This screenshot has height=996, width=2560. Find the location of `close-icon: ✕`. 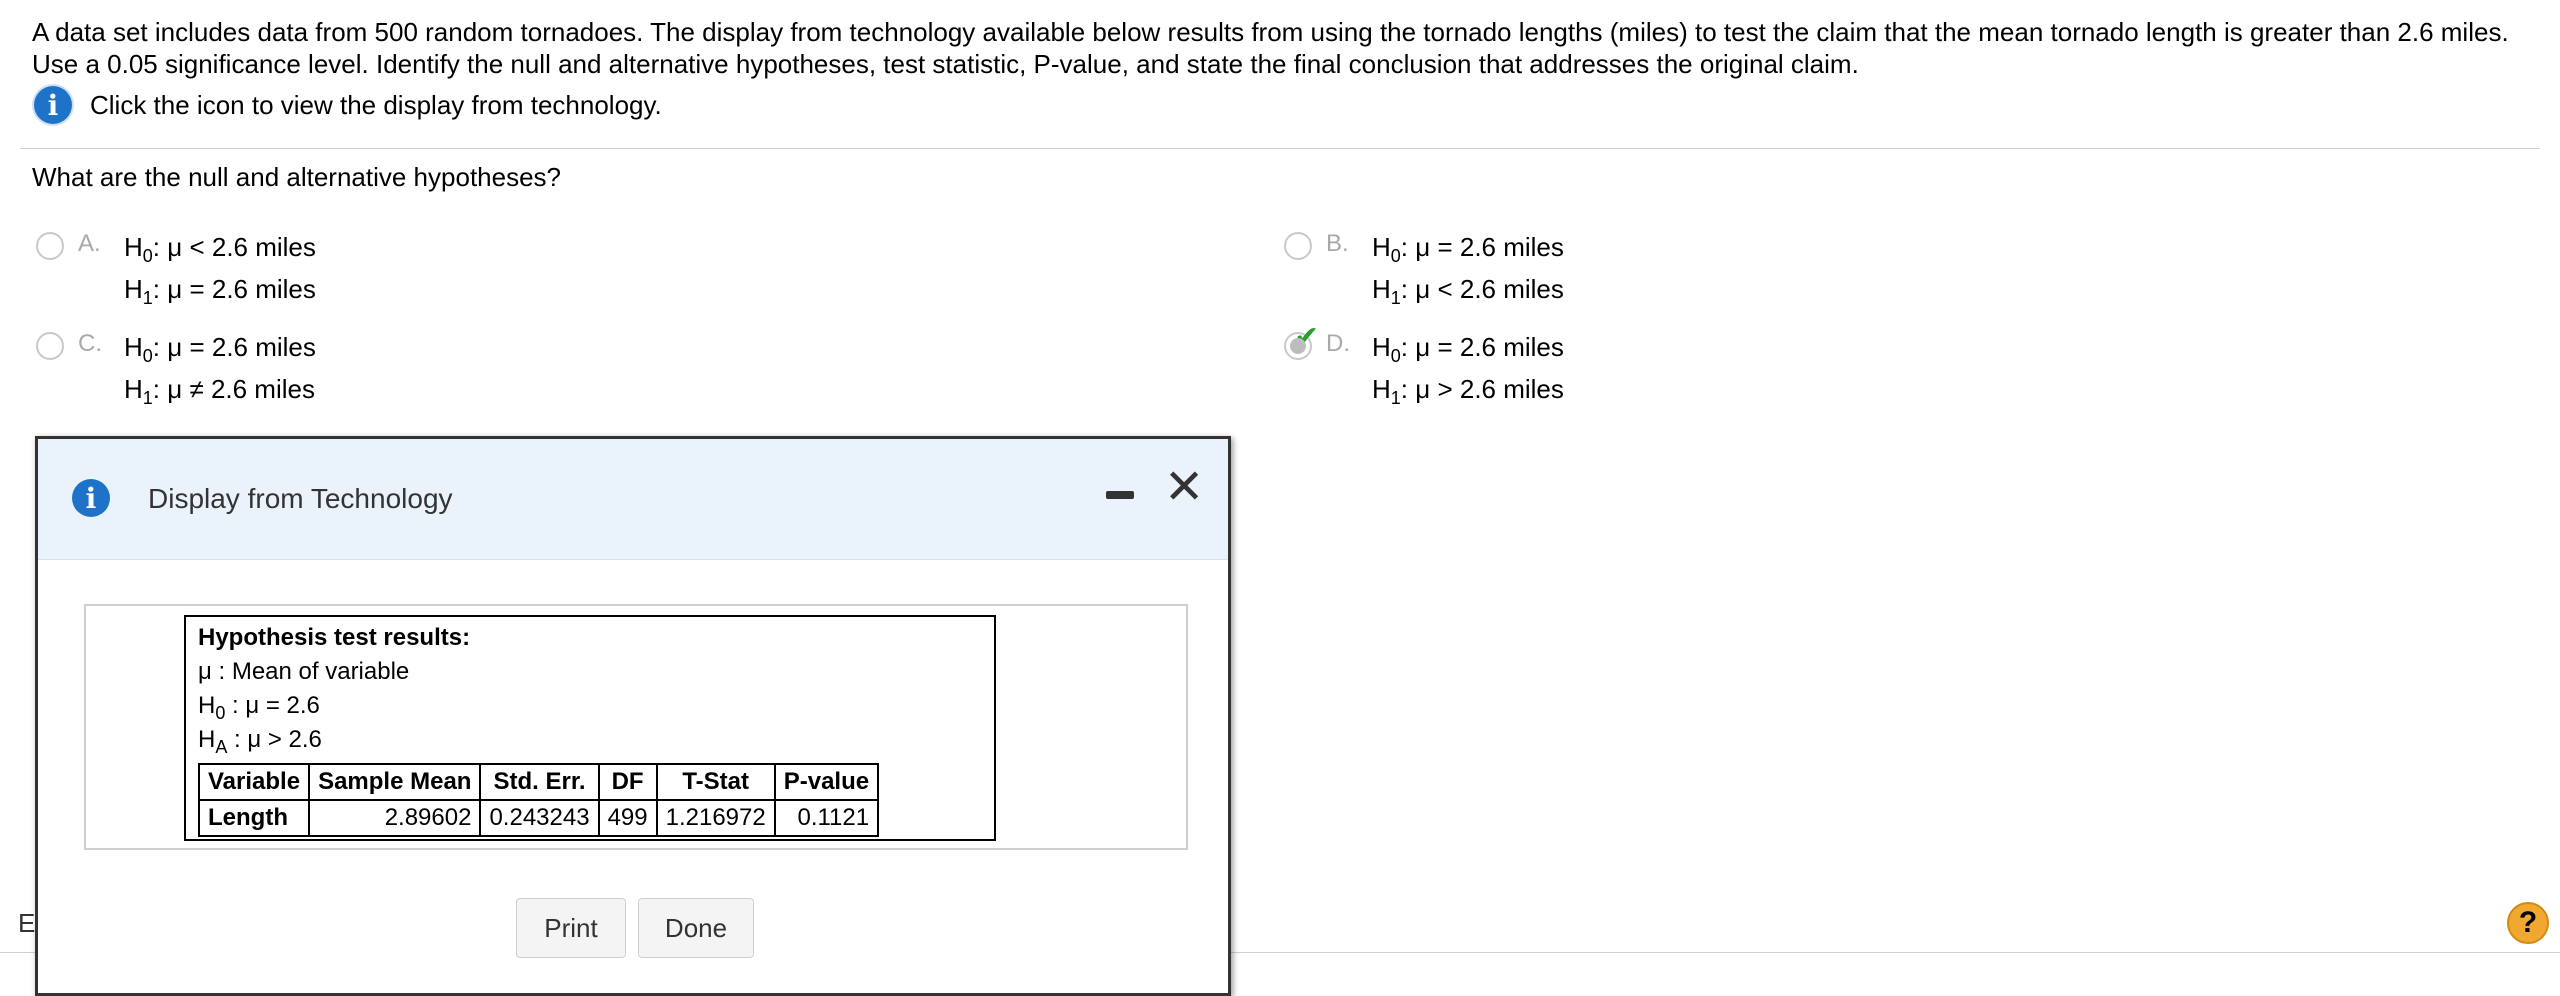

close-icon: ✕ is located at coordinates (1184, 487).